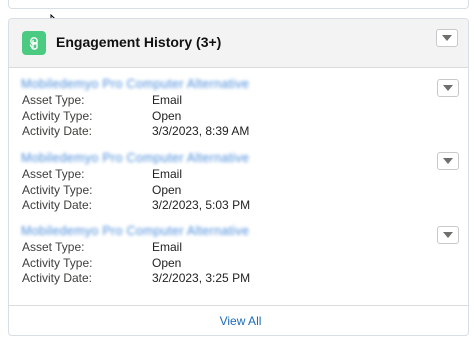  Describe the element at coordinates (139, 42) in the screenshot. I see `card-title: Engagement History (3+)` at that location.